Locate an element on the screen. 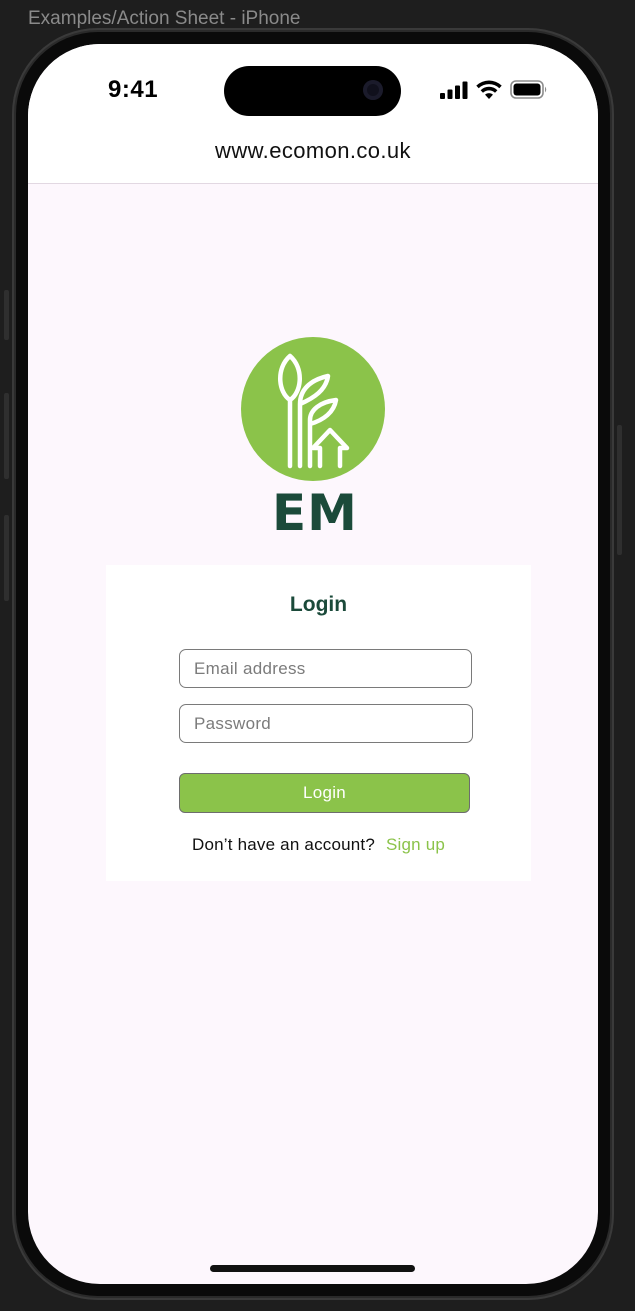  signal-icon is located at coordinates (454, 90).